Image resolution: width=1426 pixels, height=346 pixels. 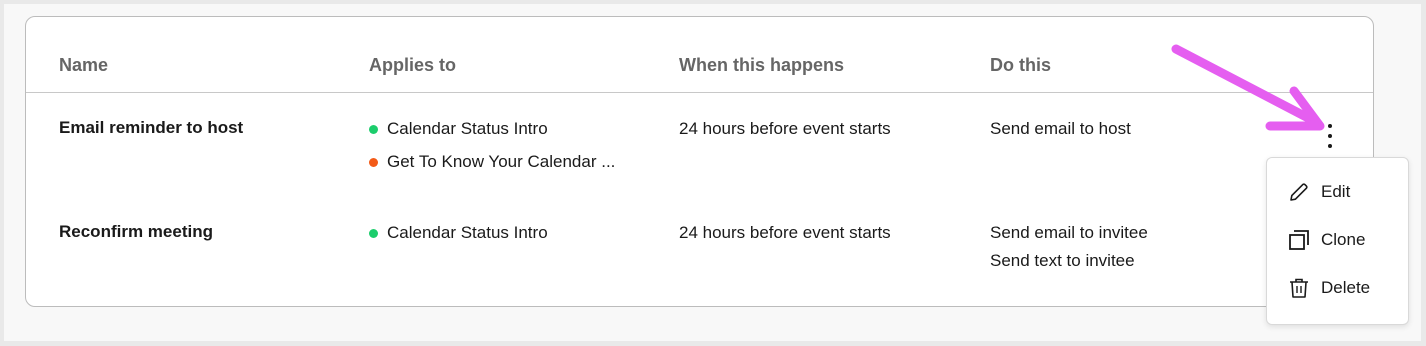 What do you see at coordinates (1299, 240) in the screenshot?
I see `copy-icon` at bounding box center [1299, 240].